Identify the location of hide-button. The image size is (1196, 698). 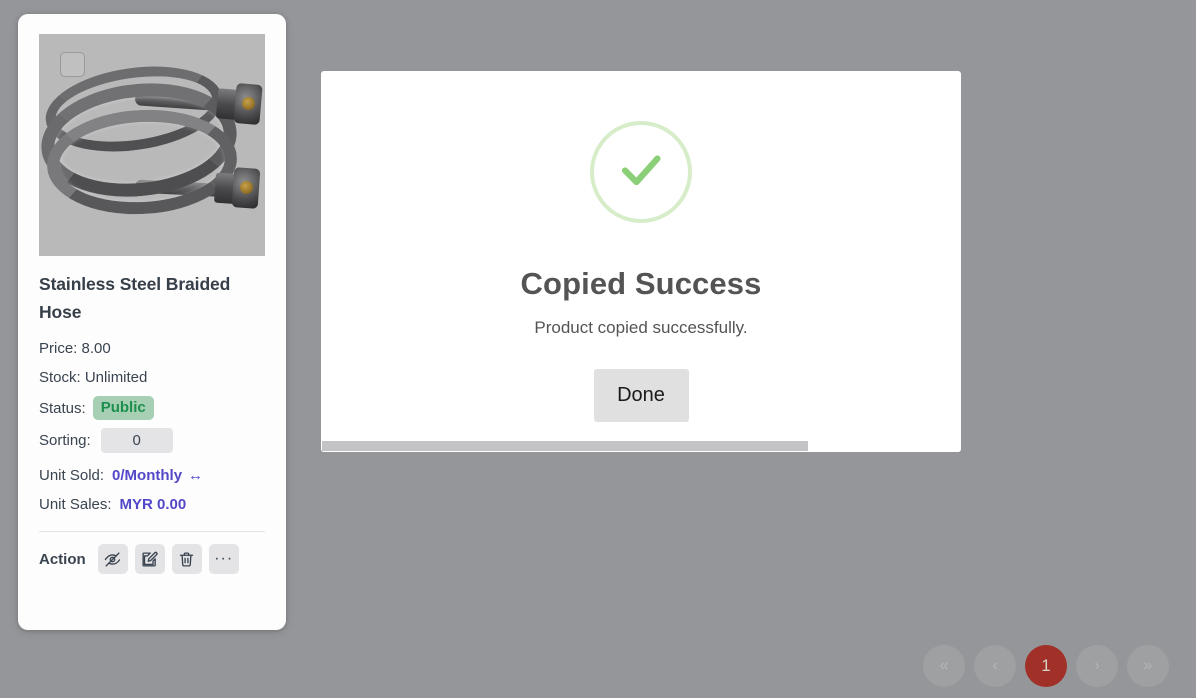
(112, 559).